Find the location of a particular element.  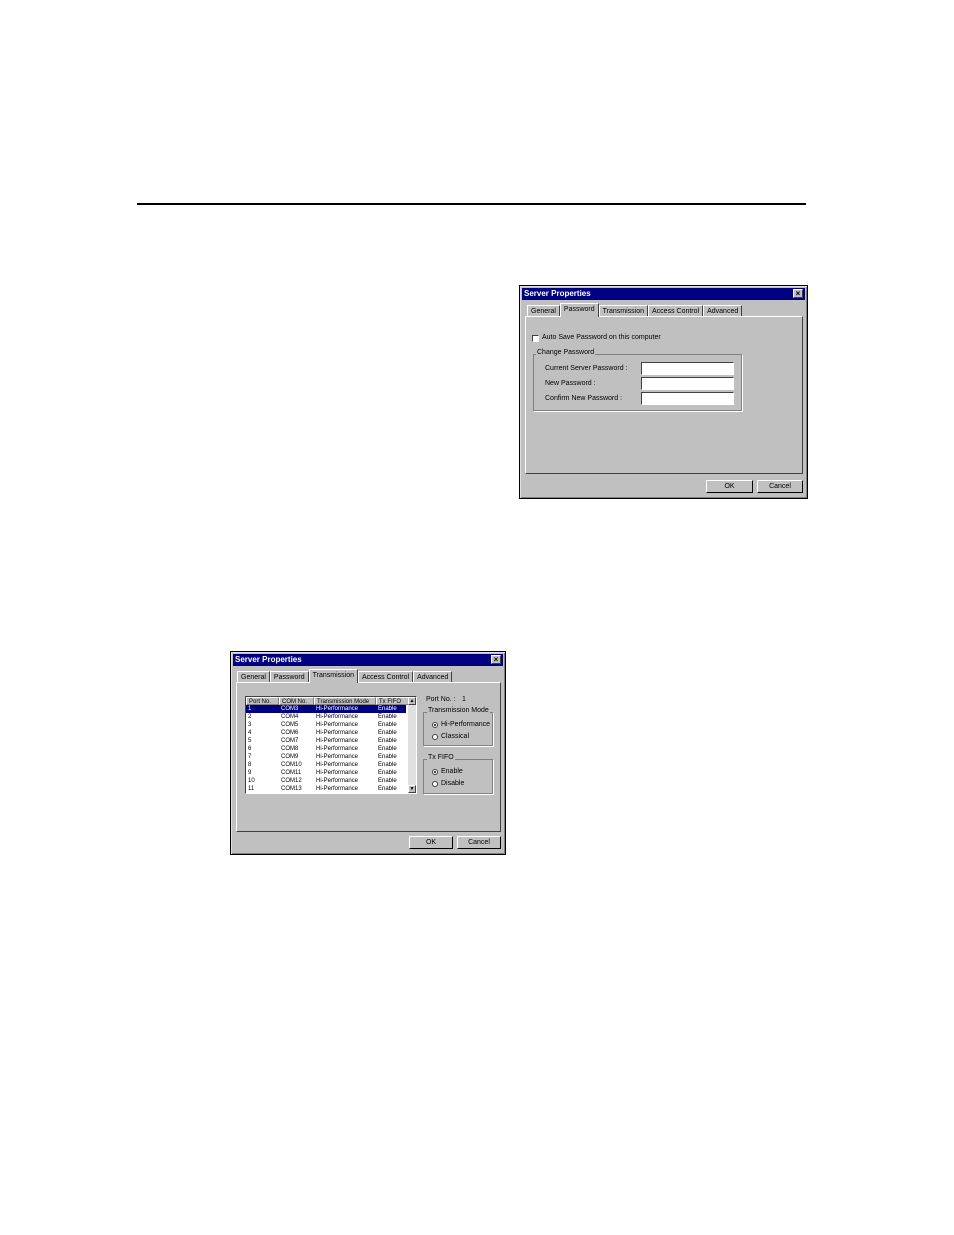

table-row: 3 COM5 Hi-Performance Enable is located at coordinates (326, 725).